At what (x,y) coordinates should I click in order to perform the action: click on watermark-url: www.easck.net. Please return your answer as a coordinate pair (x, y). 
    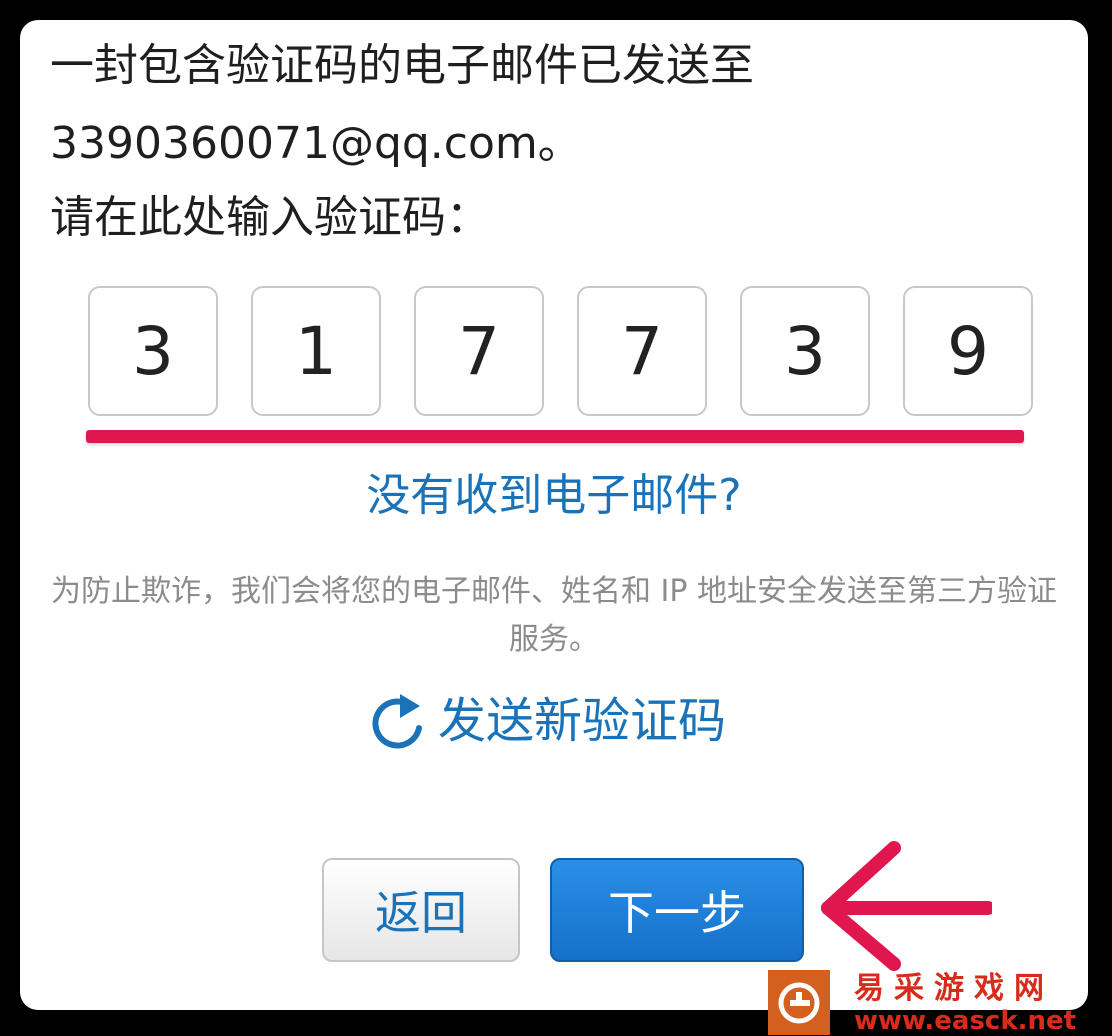
    Looking at the image, I should click on (965, 1021).